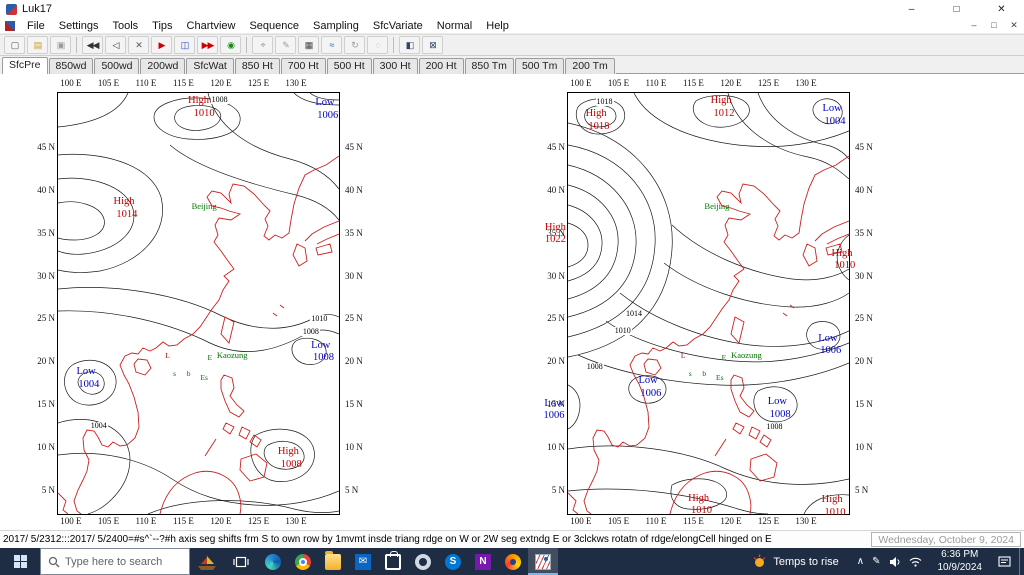  Describe the element at coordinates (333, 561) in the screenshot. I see `file-explorer-icon` at that location.